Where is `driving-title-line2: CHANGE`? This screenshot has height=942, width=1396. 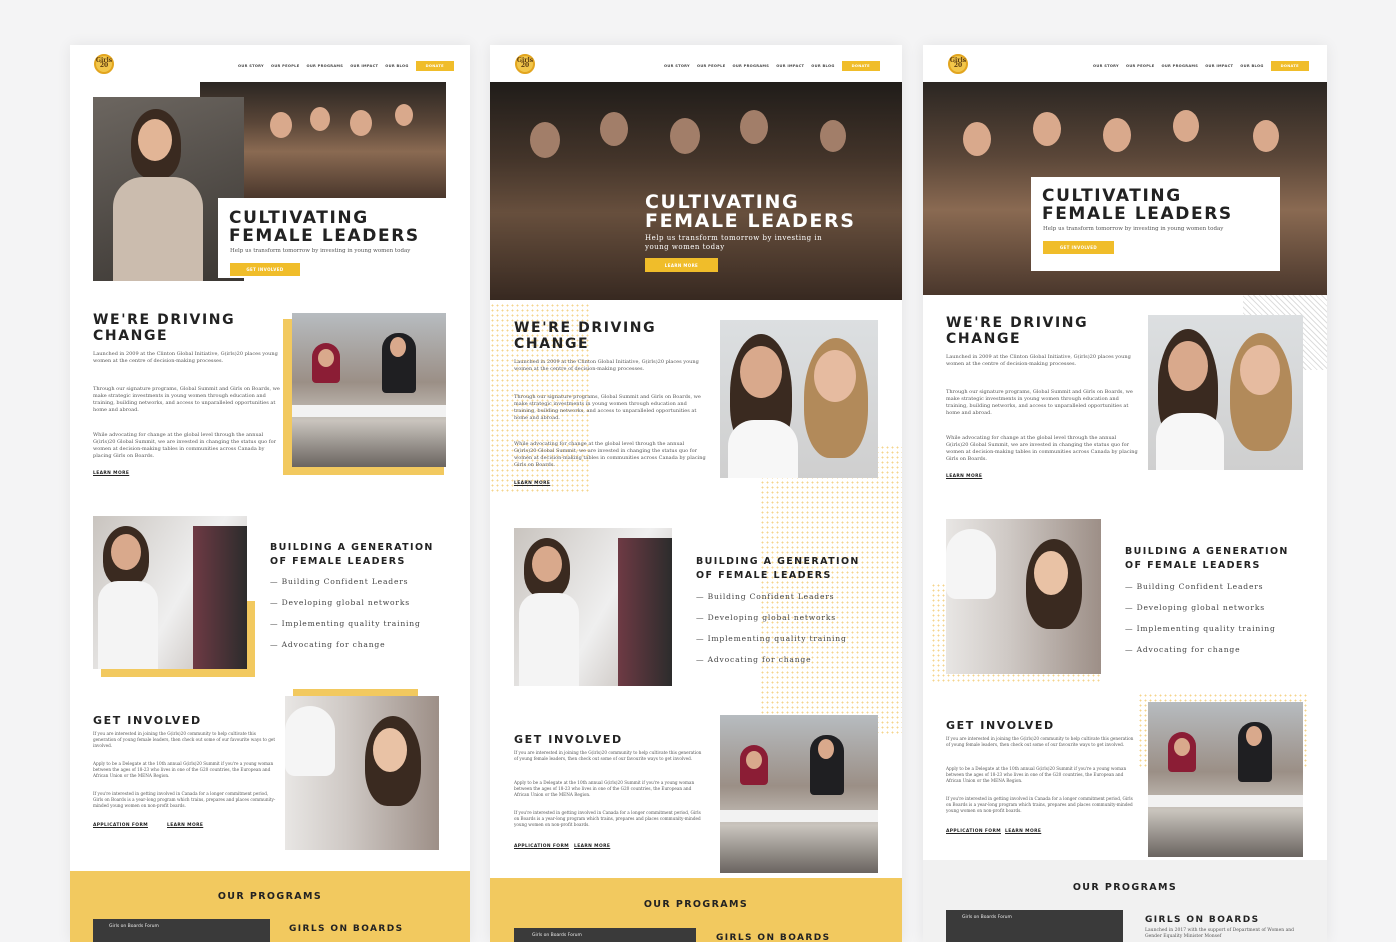 driving-title-line2: CHANGE is located at coordinates (552, 344).